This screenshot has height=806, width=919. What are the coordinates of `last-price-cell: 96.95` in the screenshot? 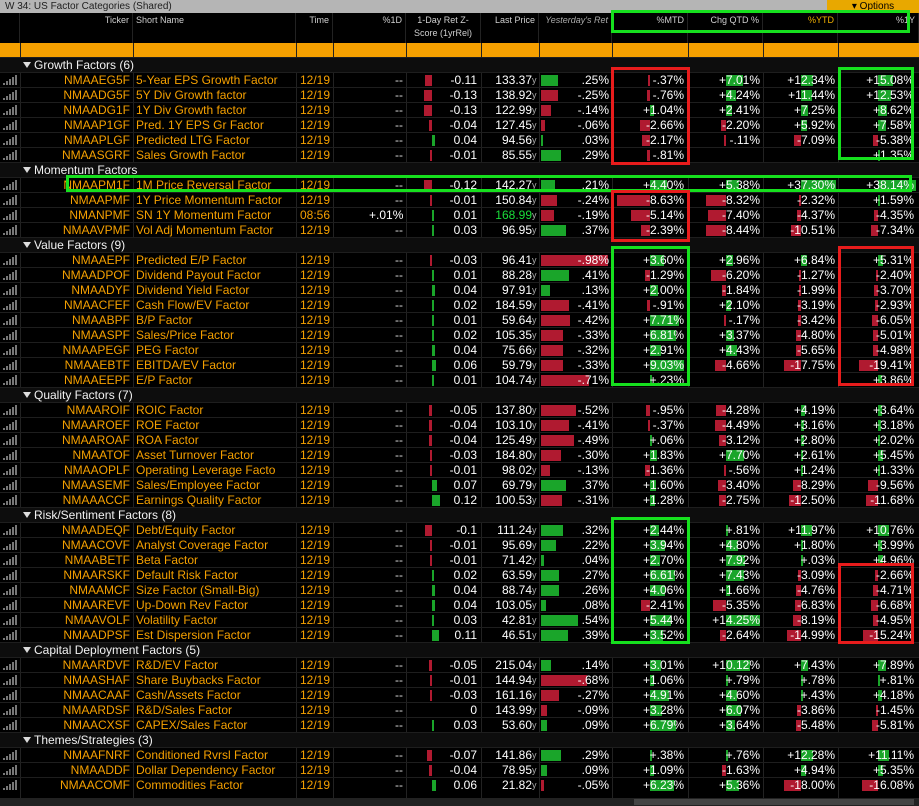 It's located at (516, 230).